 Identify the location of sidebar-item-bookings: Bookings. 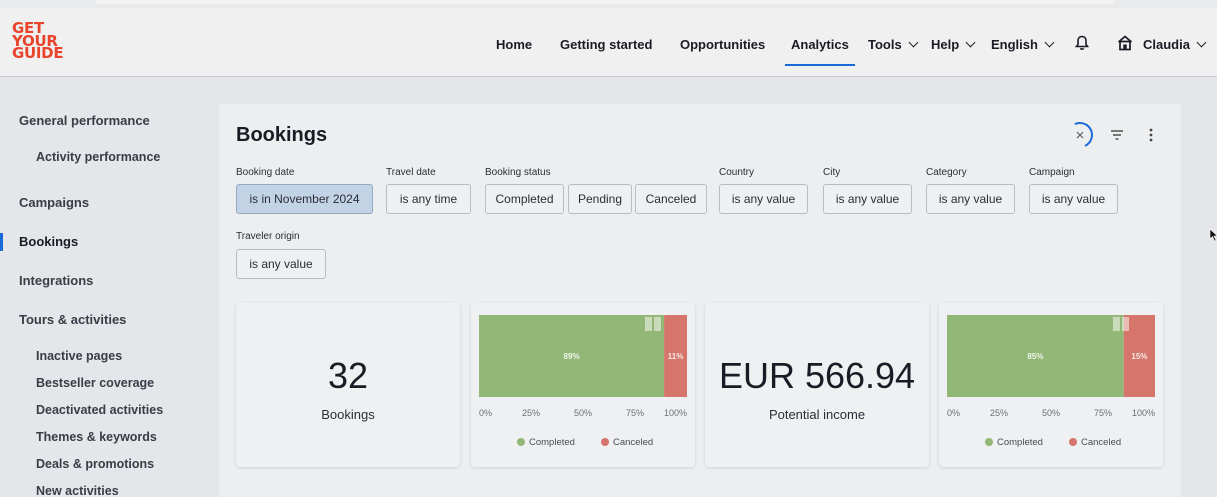
(48, 241).